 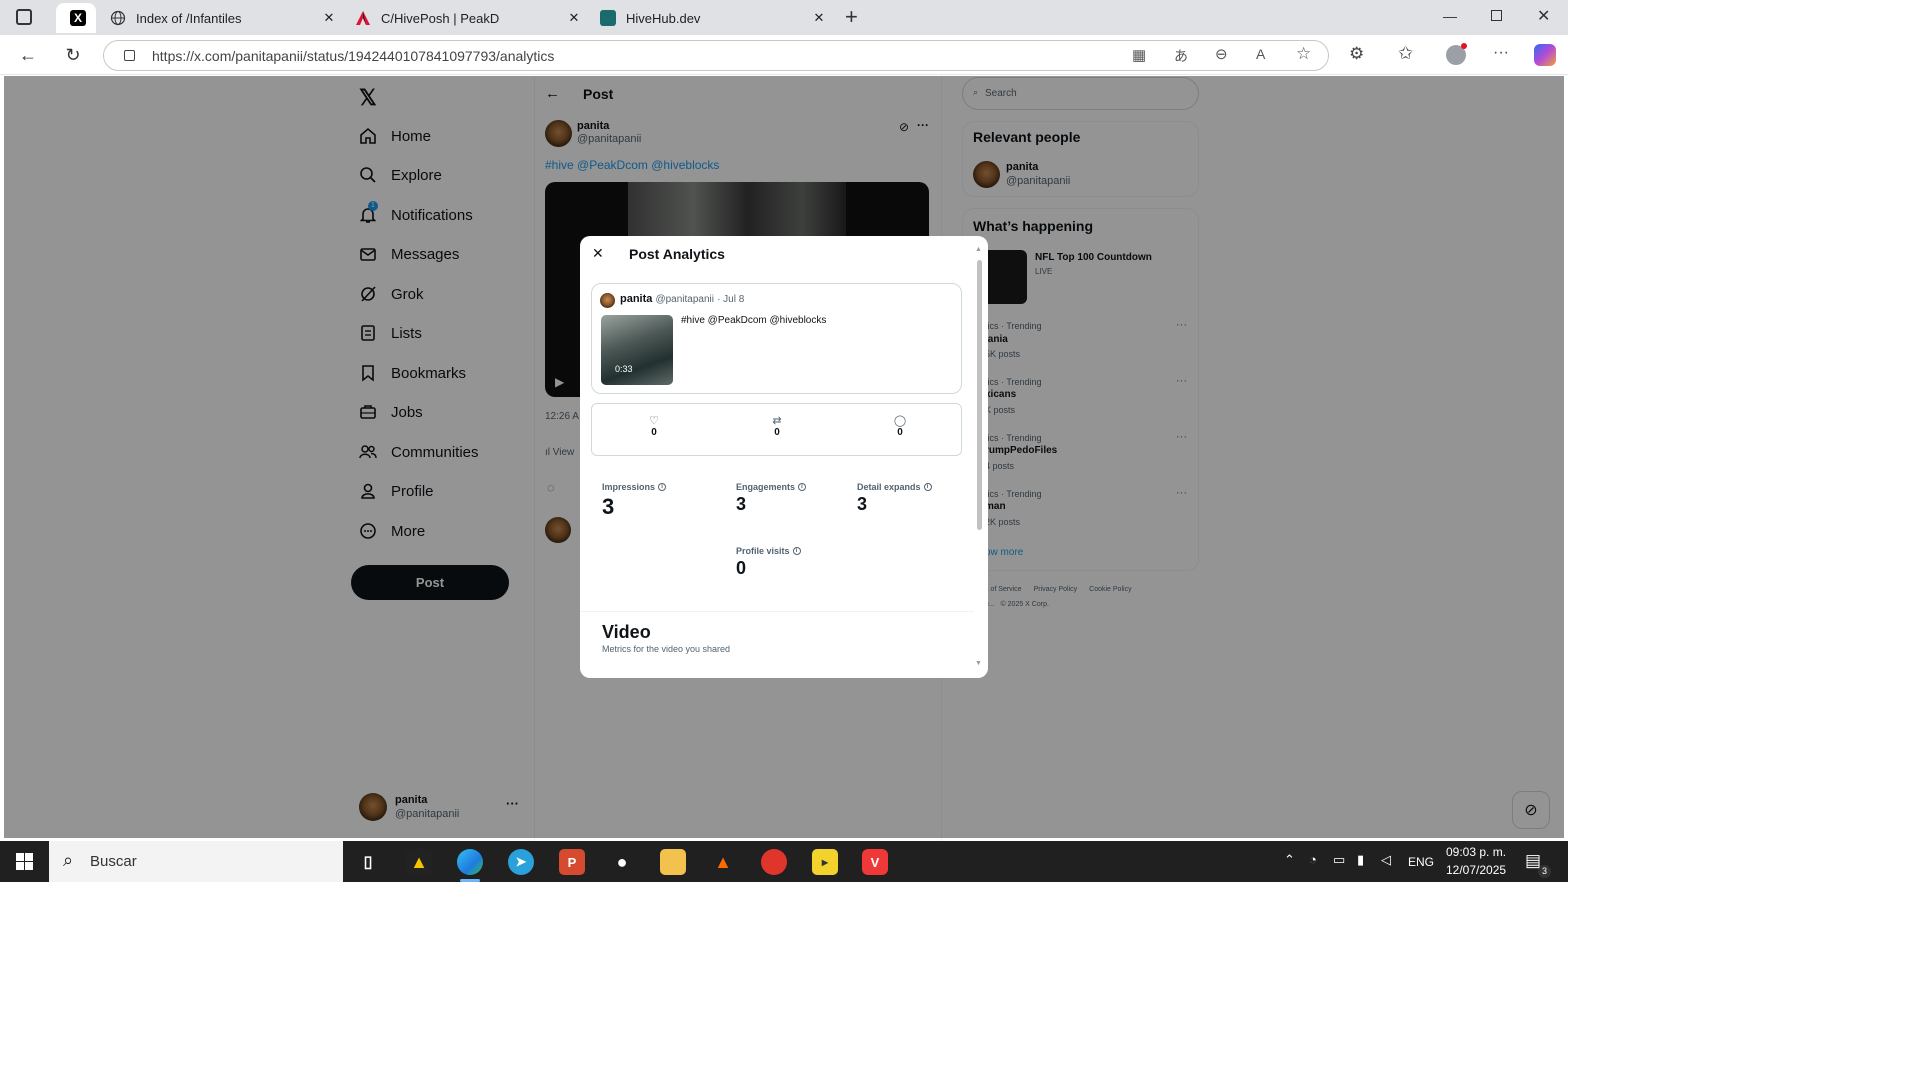 What do you see at coordinates (654, 432) in the screenshot?
I see `likes-count: 0` at bounding box center [654, 432].